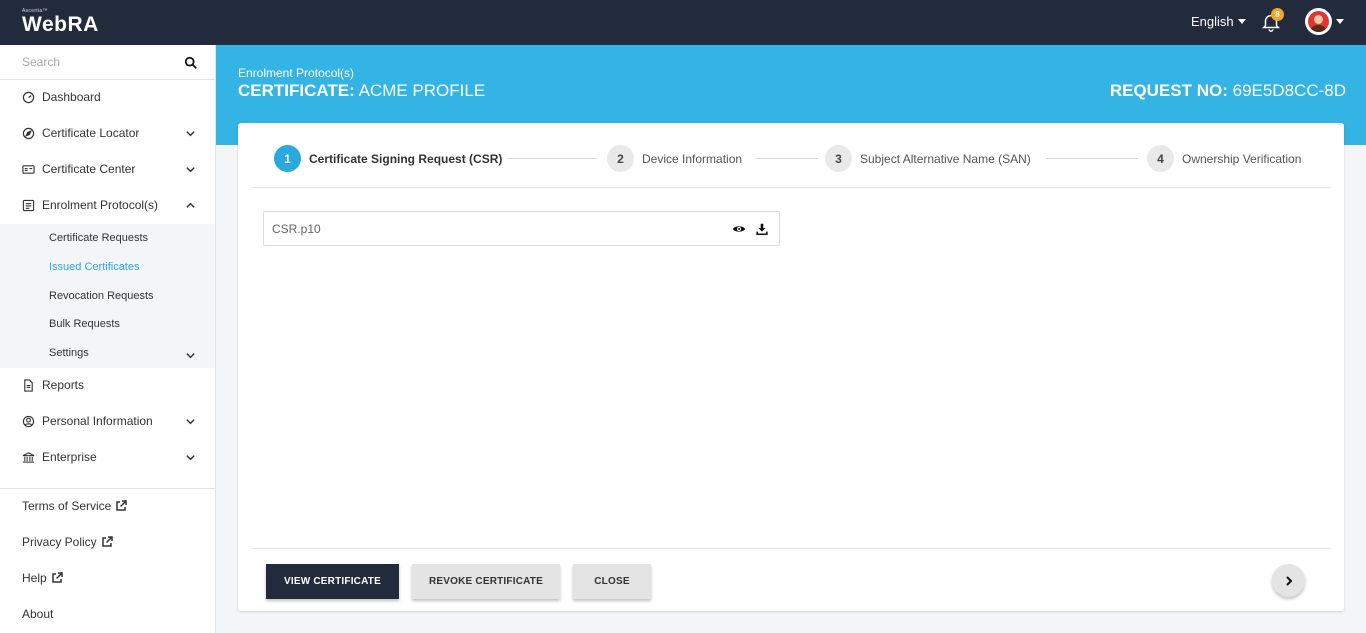 This screenshot has width=1366, height=633. I want to click on csr-file-field: CSR.p10, so click(521, 228).